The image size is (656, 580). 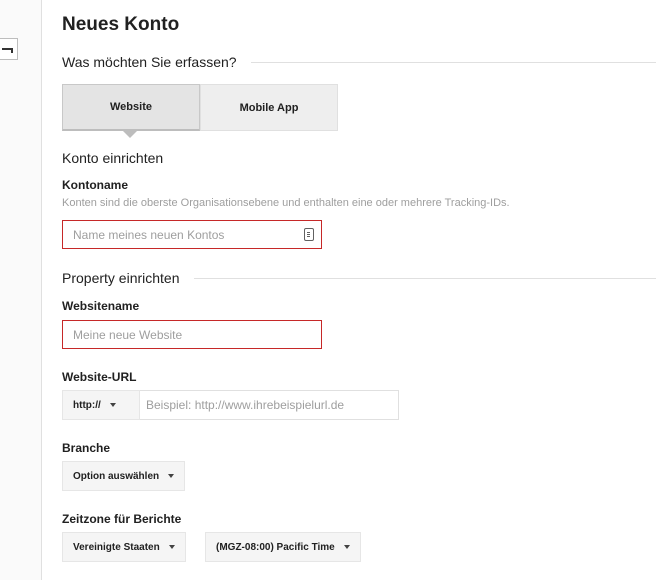 What do you see at coordinates (149, 62) in the screenshot?
I see `tracking-question-label: Was möchten Sie erfassen?` at bounding box center [149, 62].